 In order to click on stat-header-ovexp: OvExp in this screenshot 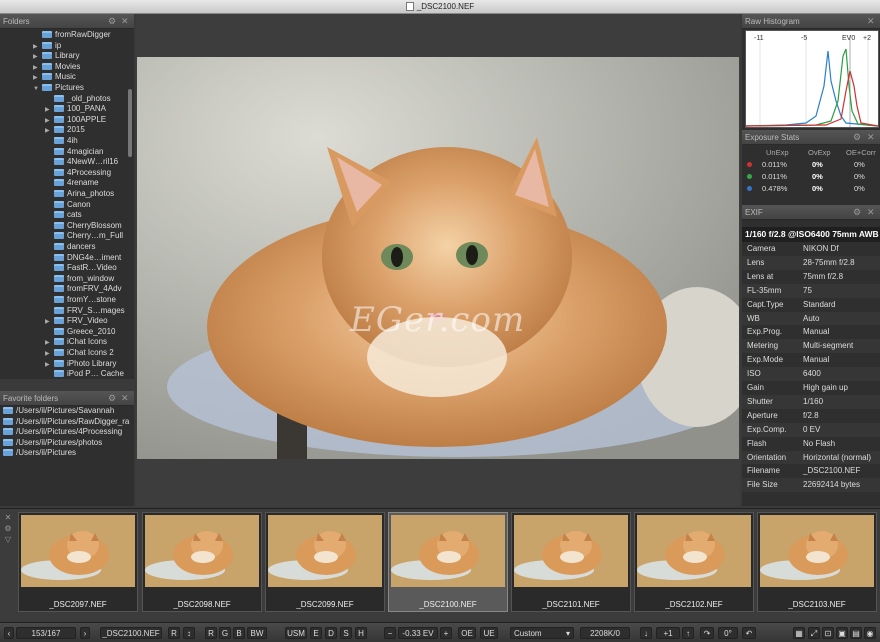, I will do `click(819, 152)`.